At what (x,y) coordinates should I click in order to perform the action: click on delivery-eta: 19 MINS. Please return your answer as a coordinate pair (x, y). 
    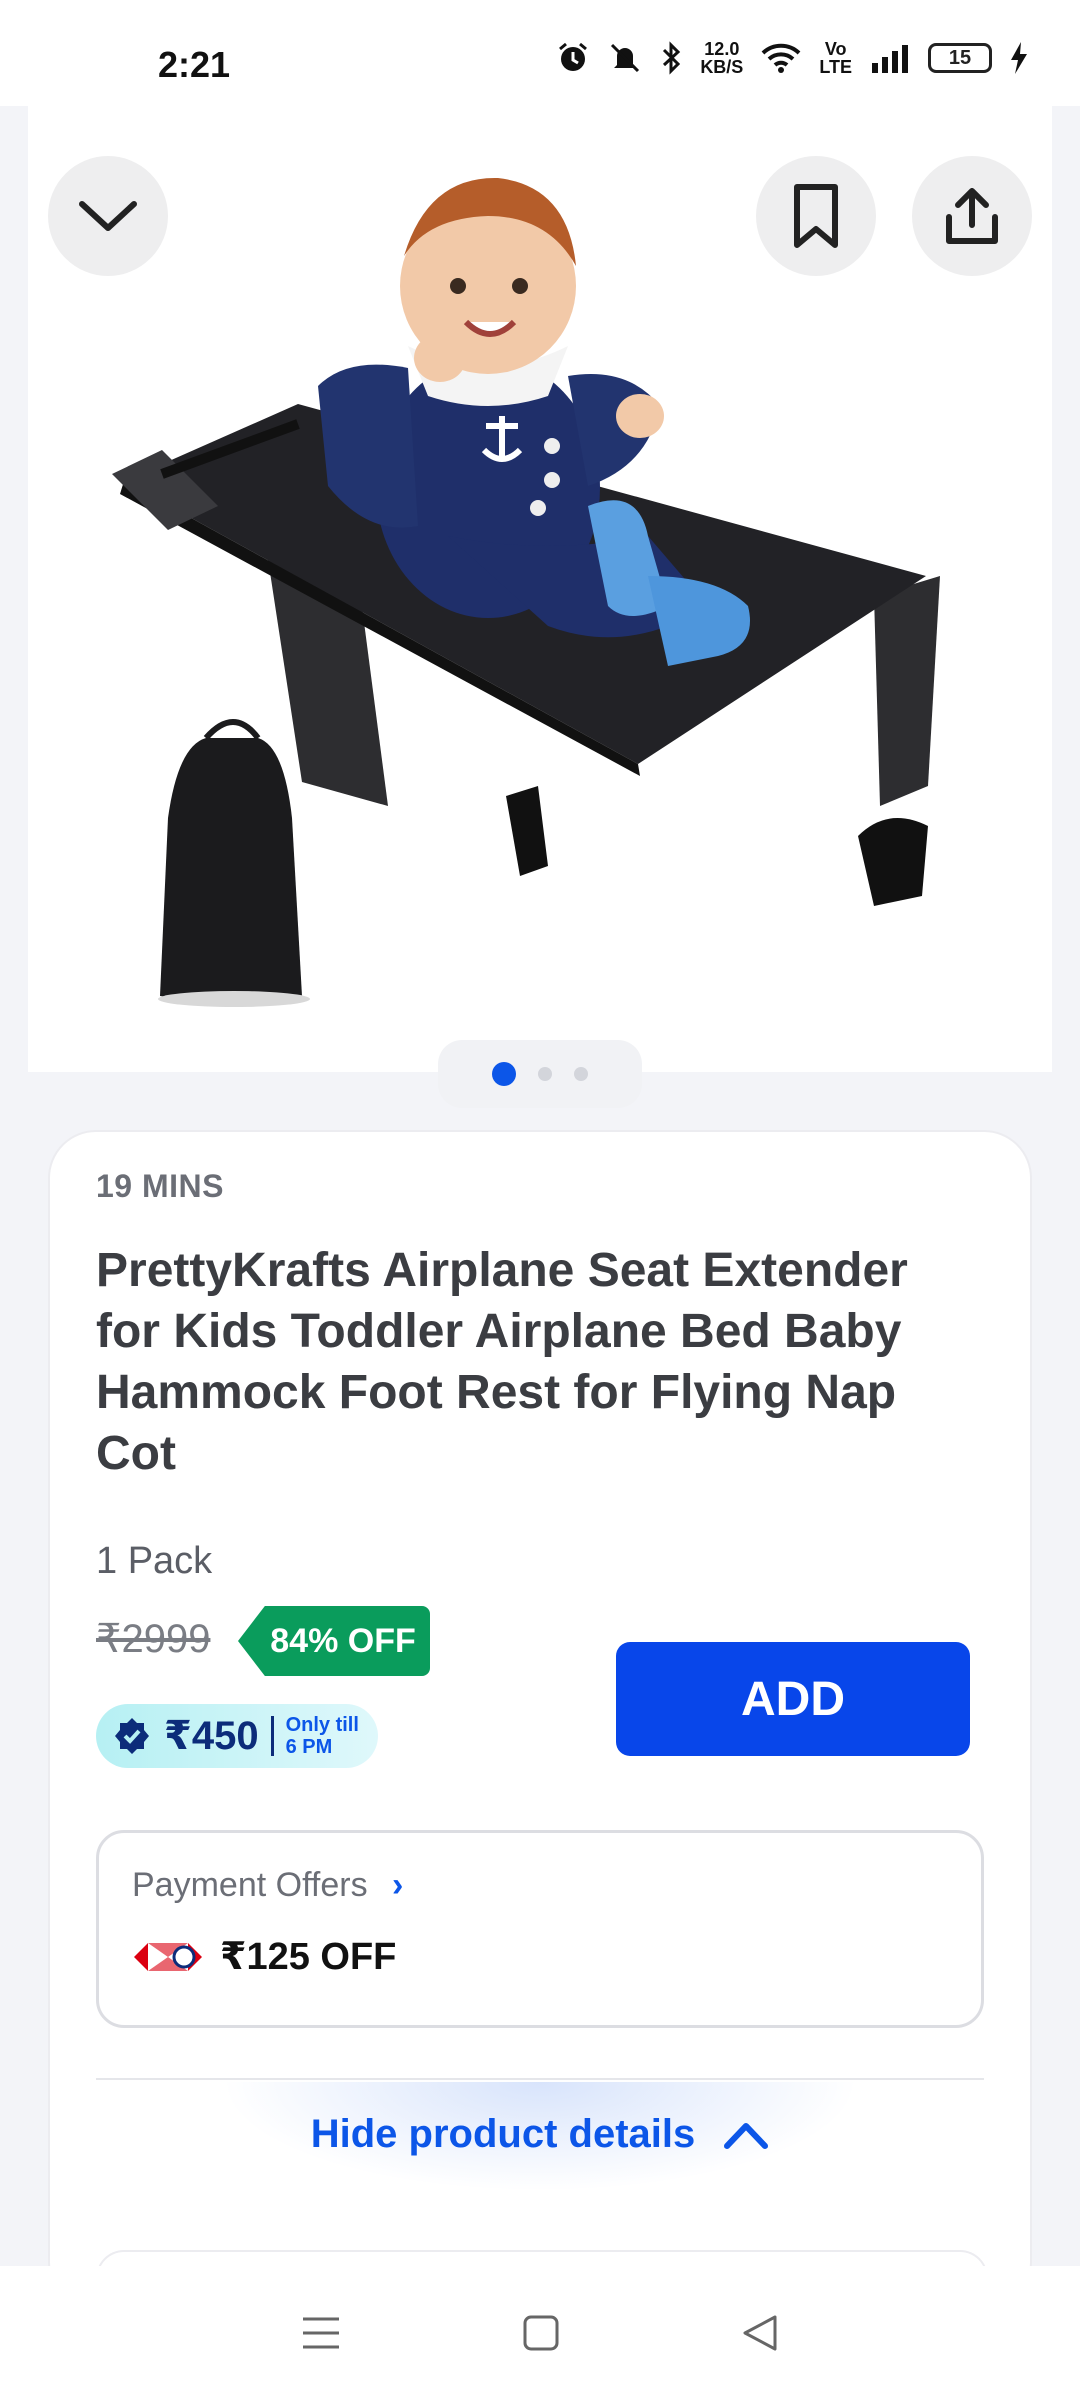
    Looking at the image, I should click on (160, 1186).